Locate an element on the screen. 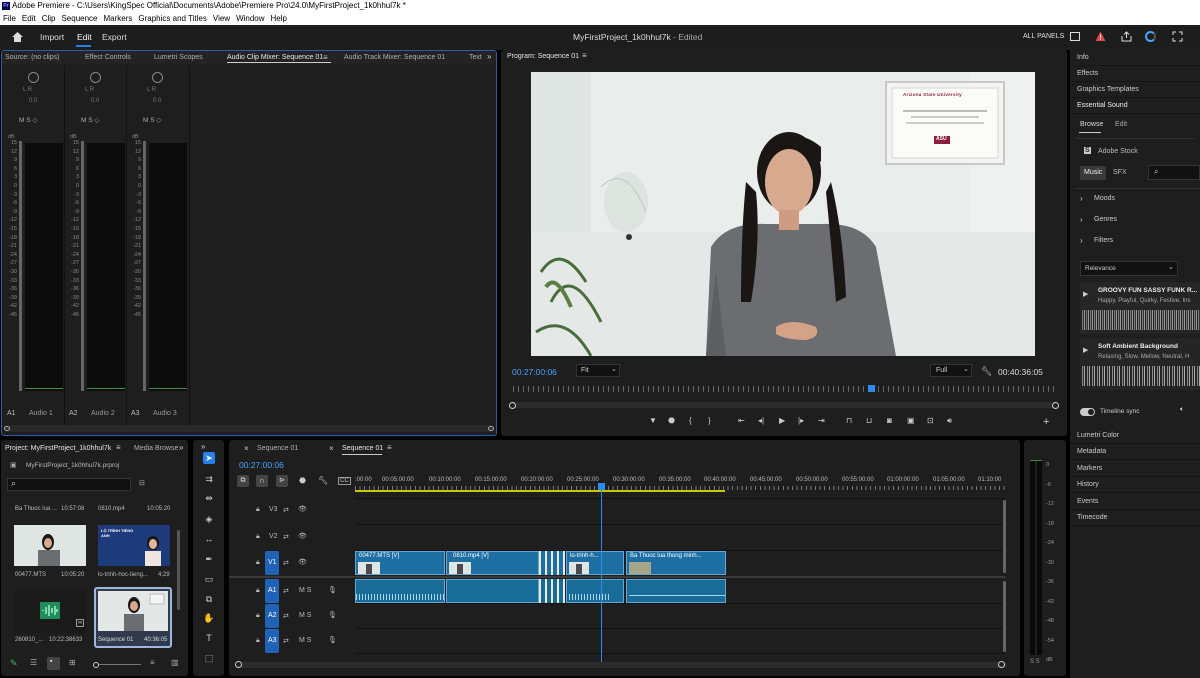  pencil-icon: ✎ is located at coordinates (14, 663).